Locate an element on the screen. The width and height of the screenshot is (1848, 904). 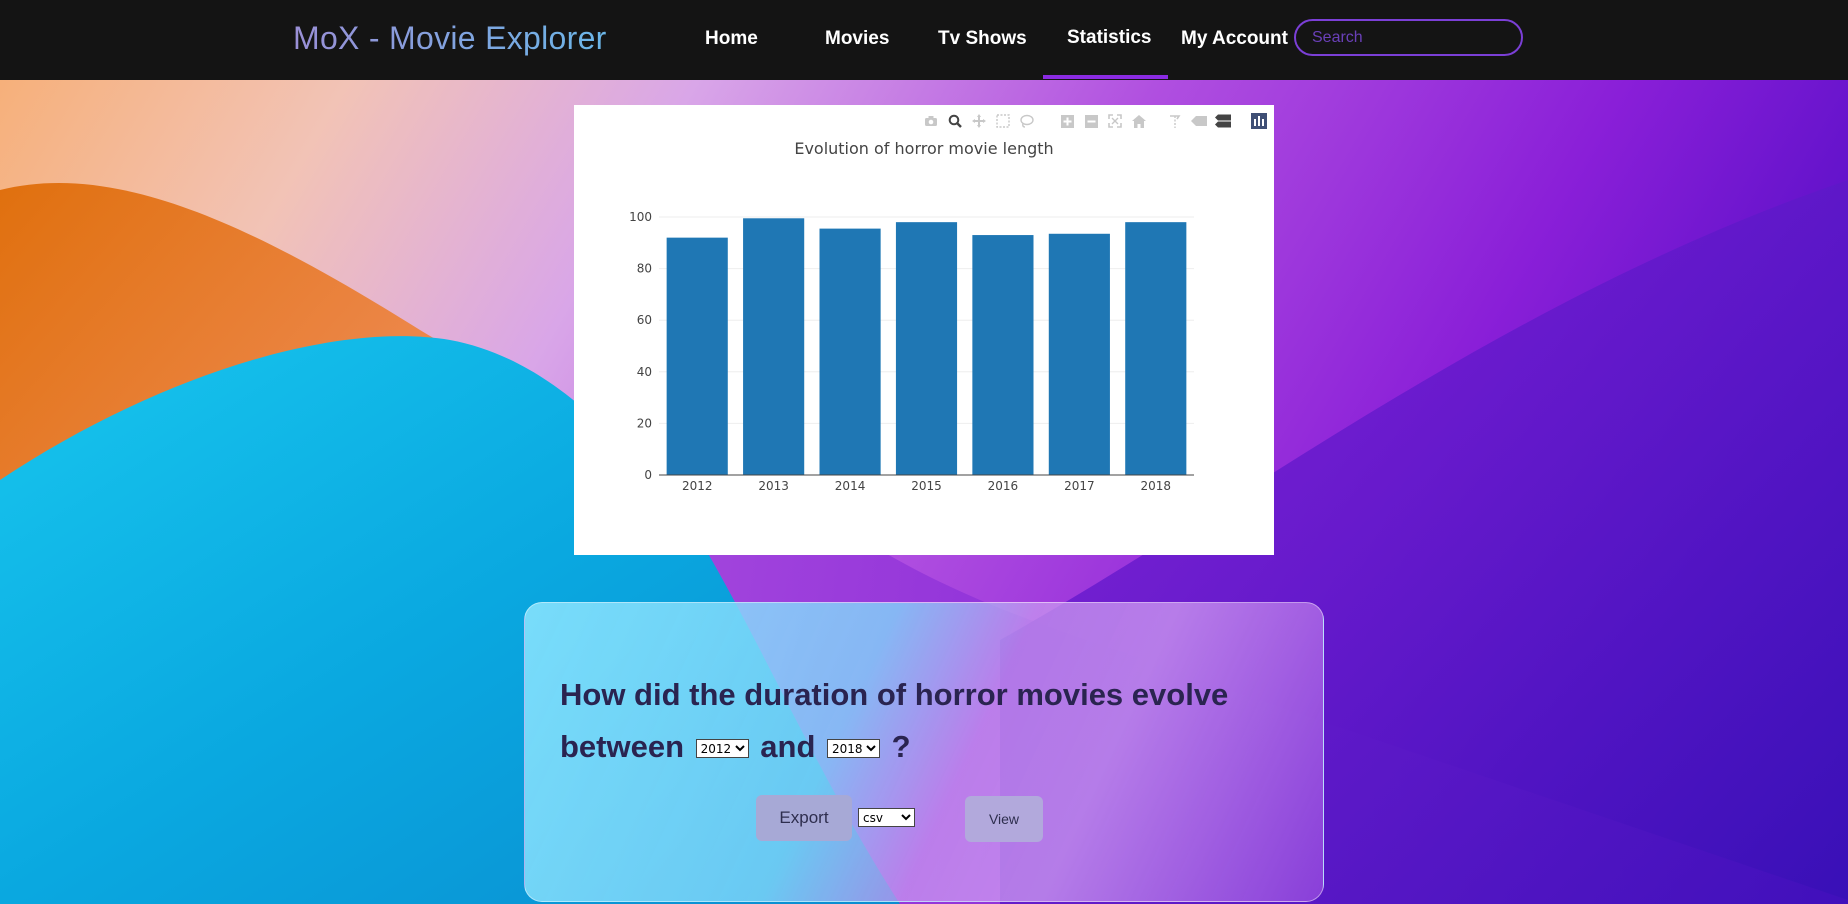
bars-group is located at coordinates (926, 346).